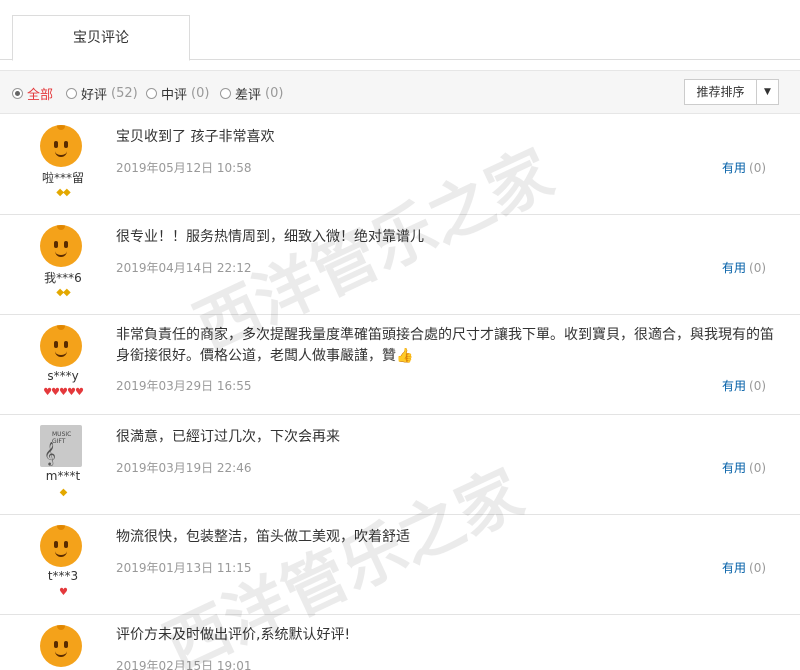  What do you see at coordinates (400, 30) in the screenshot?
I see `tab-bar: 宝贝评论` at bounding box center [400, 30].